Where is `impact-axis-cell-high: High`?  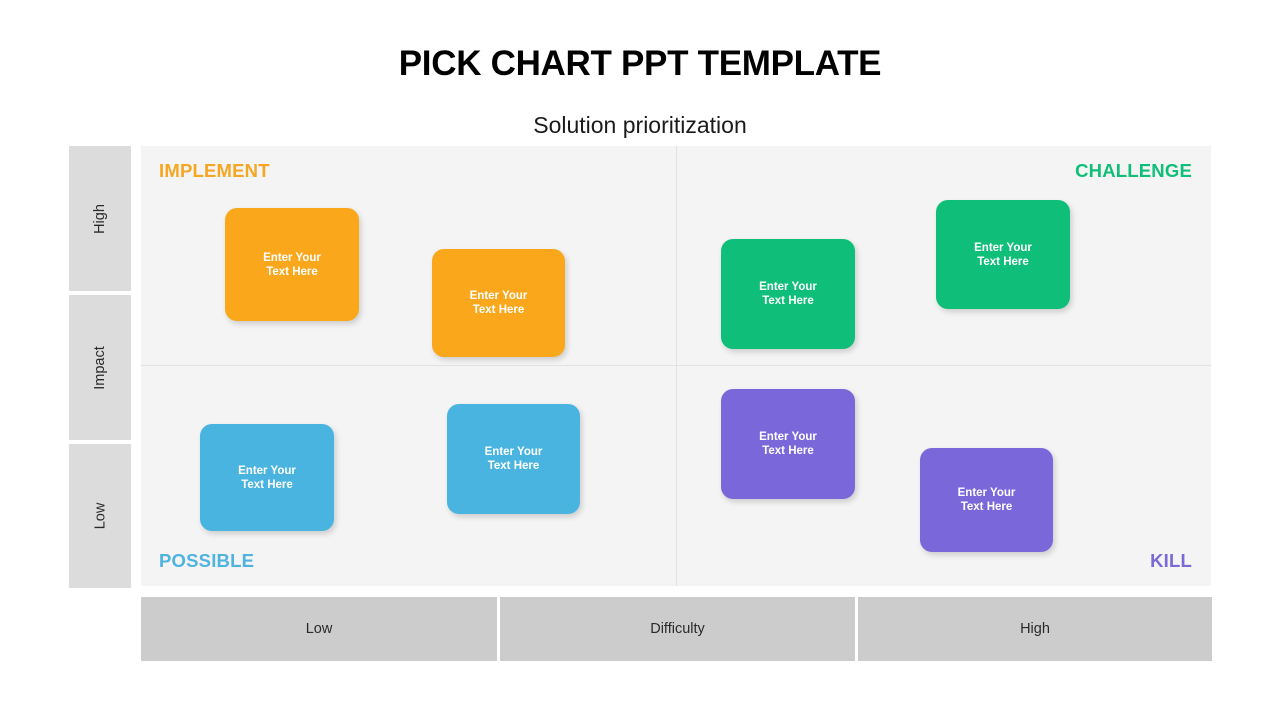
impact-axis-cell-high: High is located at coordinates (100, 218).